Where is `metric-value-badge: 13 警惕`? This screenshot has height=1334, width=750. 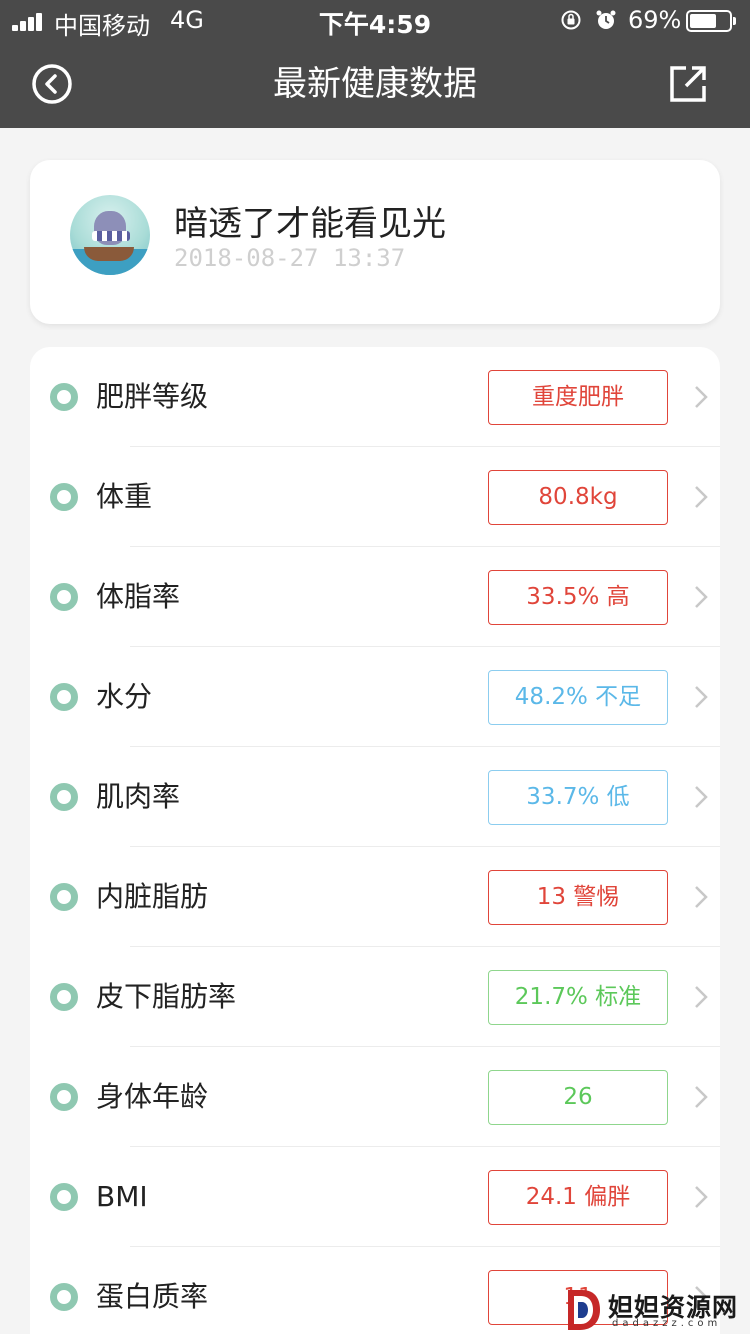
metric-value-badge: 13 警惕 is located at coordinates (578, 897).